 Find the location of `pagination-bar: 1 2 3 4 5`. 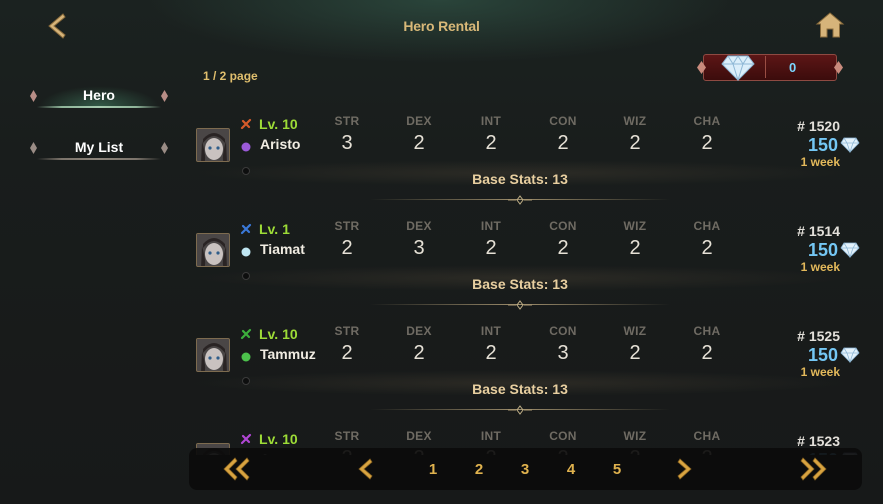

pagination-bar: 1 2 3 4 5 is located at coordinates (525, 469).